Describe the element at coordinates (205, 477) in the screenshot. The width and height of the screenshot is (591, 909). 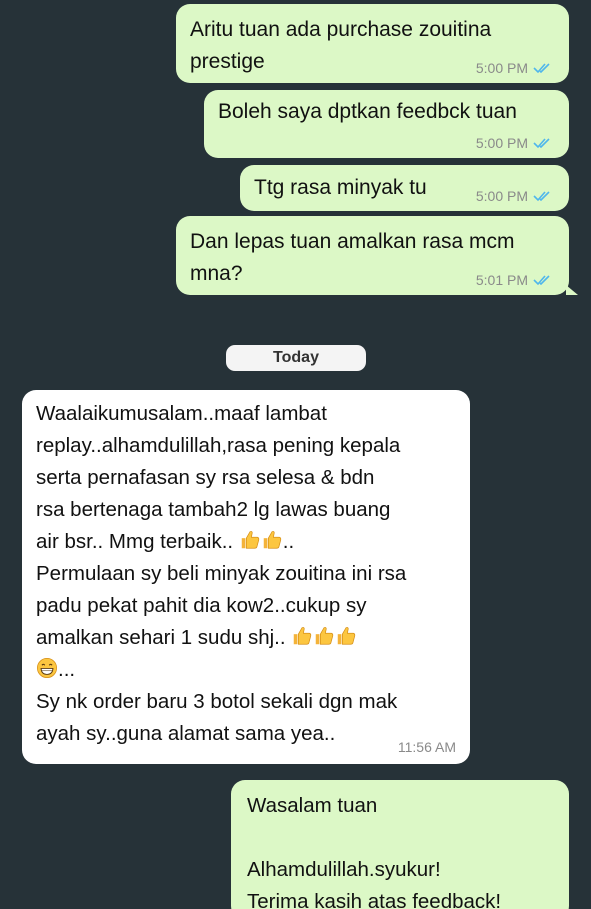
I see `message-line: serta pernafasan sy rsa selesa & bdn` at that location.